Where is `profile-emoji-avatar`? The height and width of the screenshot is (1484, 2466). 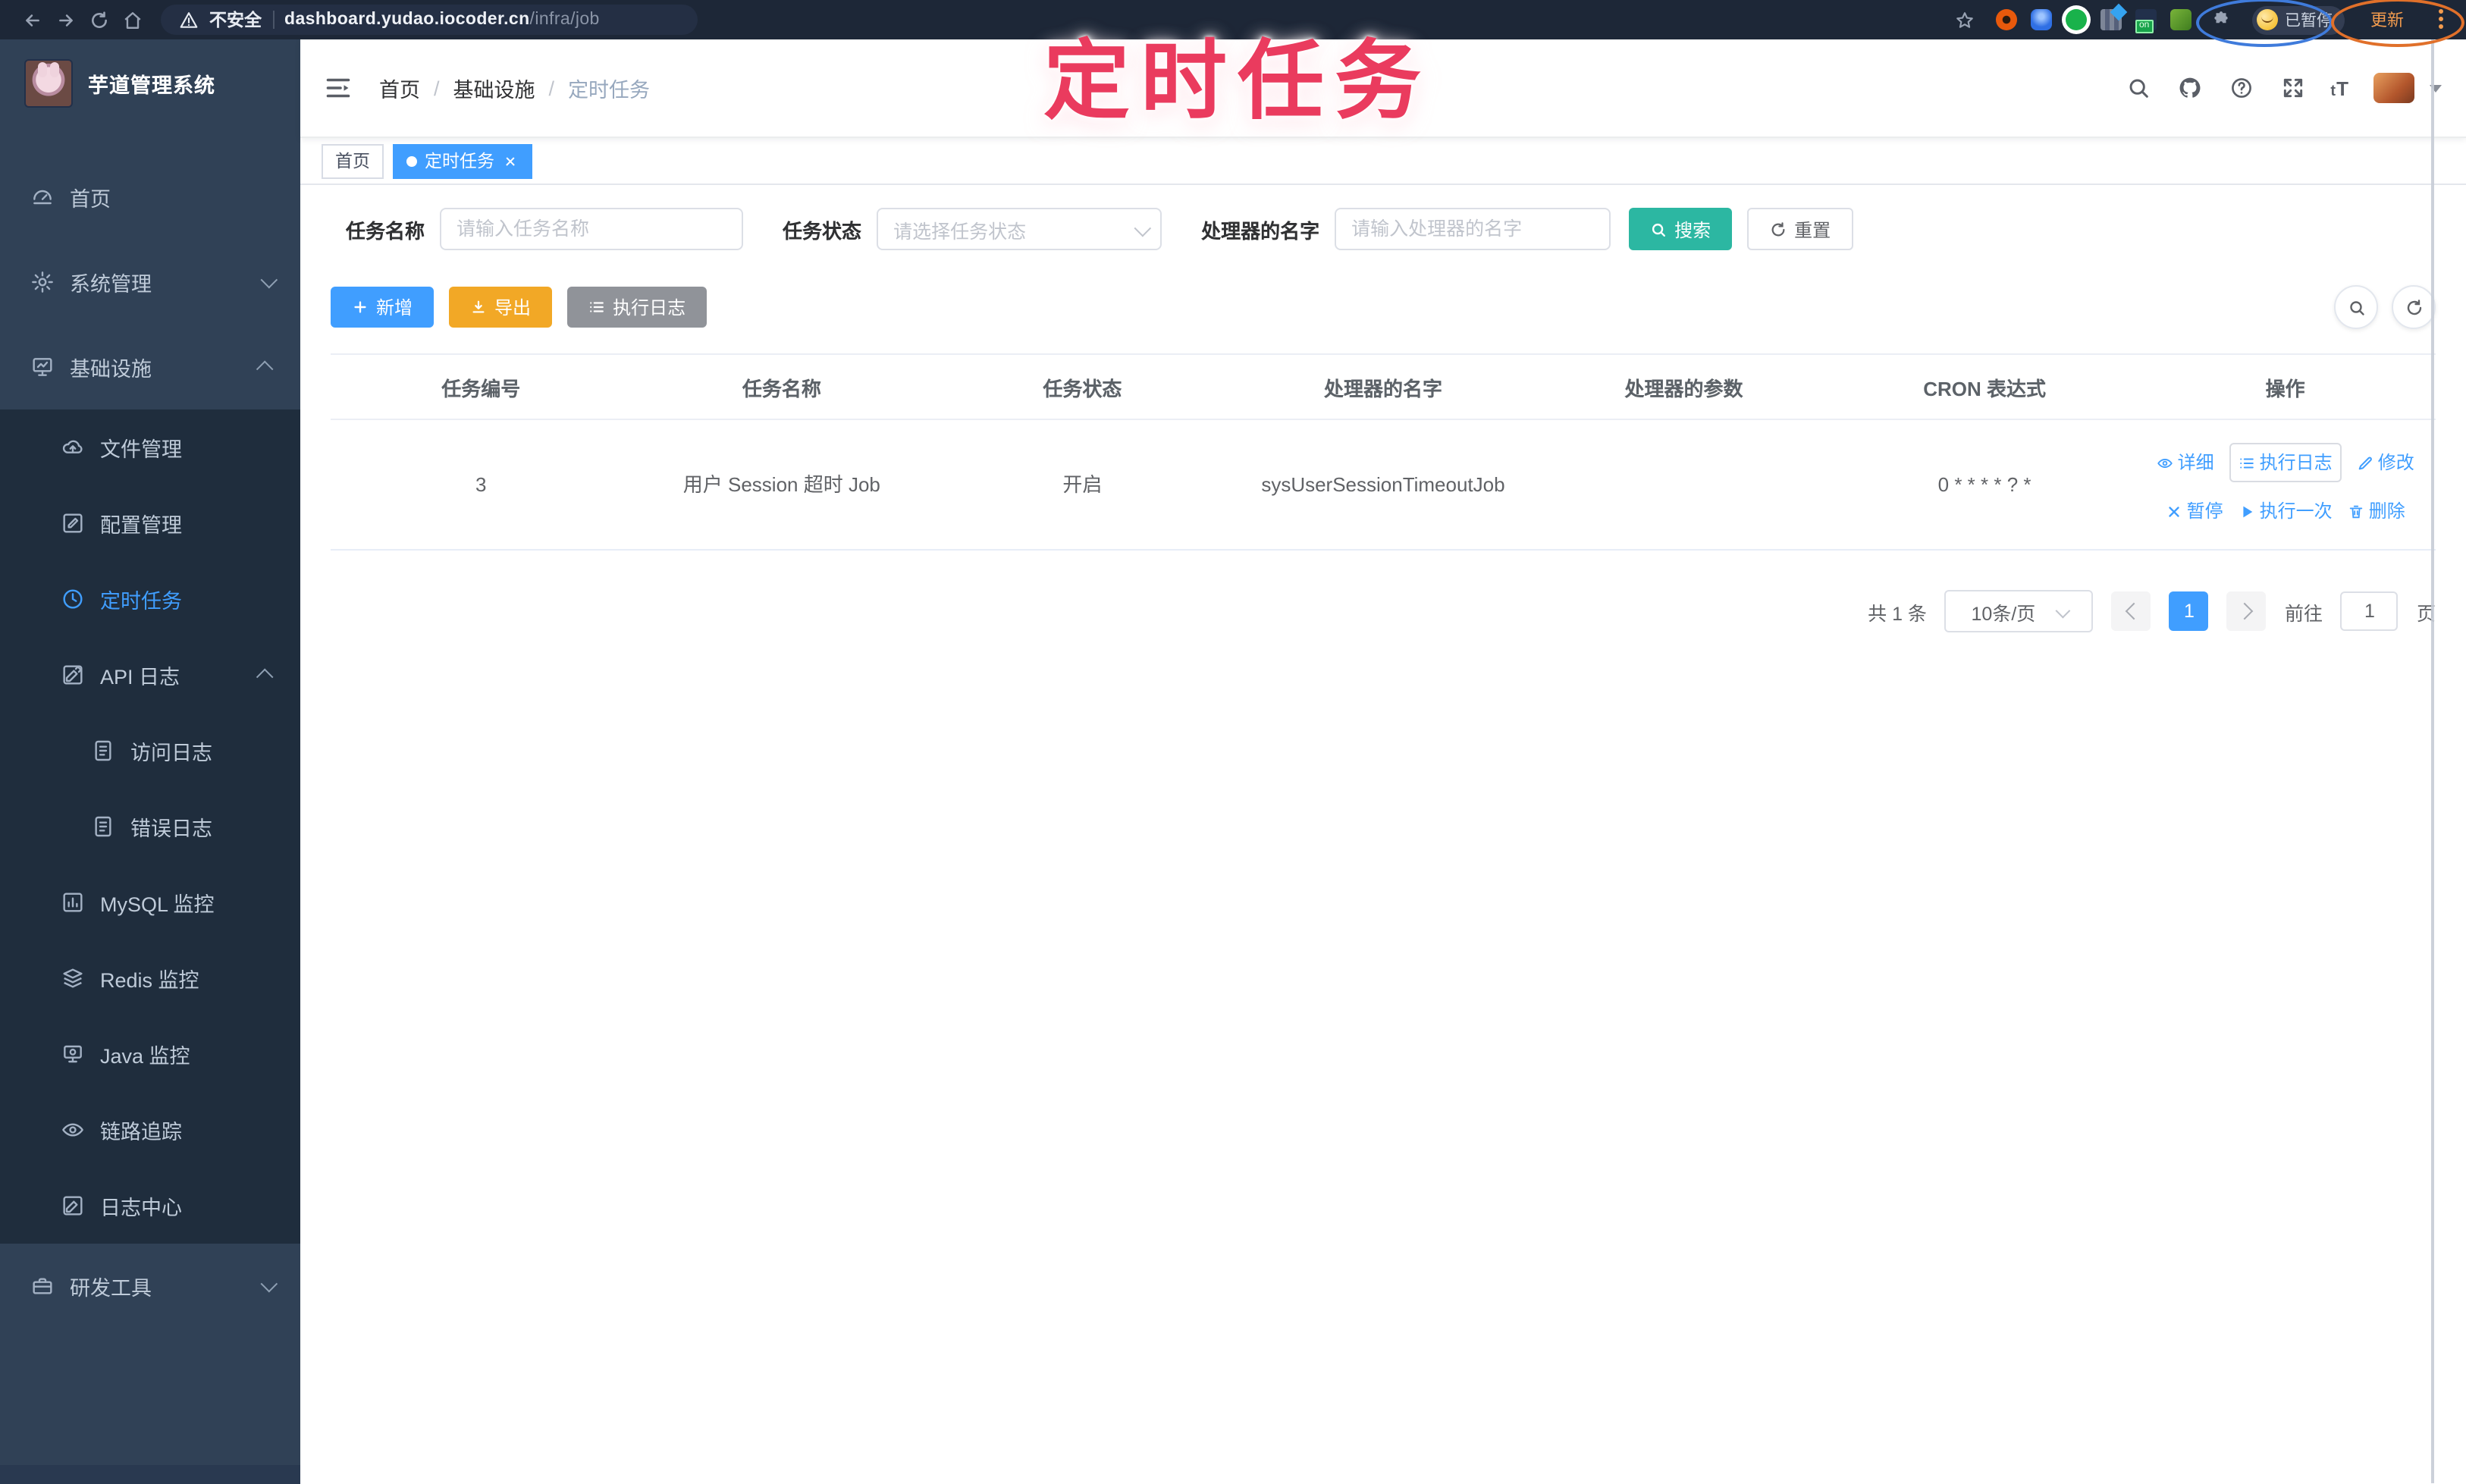
profile-emoji-avatar is located at coordinates (2266, 19).